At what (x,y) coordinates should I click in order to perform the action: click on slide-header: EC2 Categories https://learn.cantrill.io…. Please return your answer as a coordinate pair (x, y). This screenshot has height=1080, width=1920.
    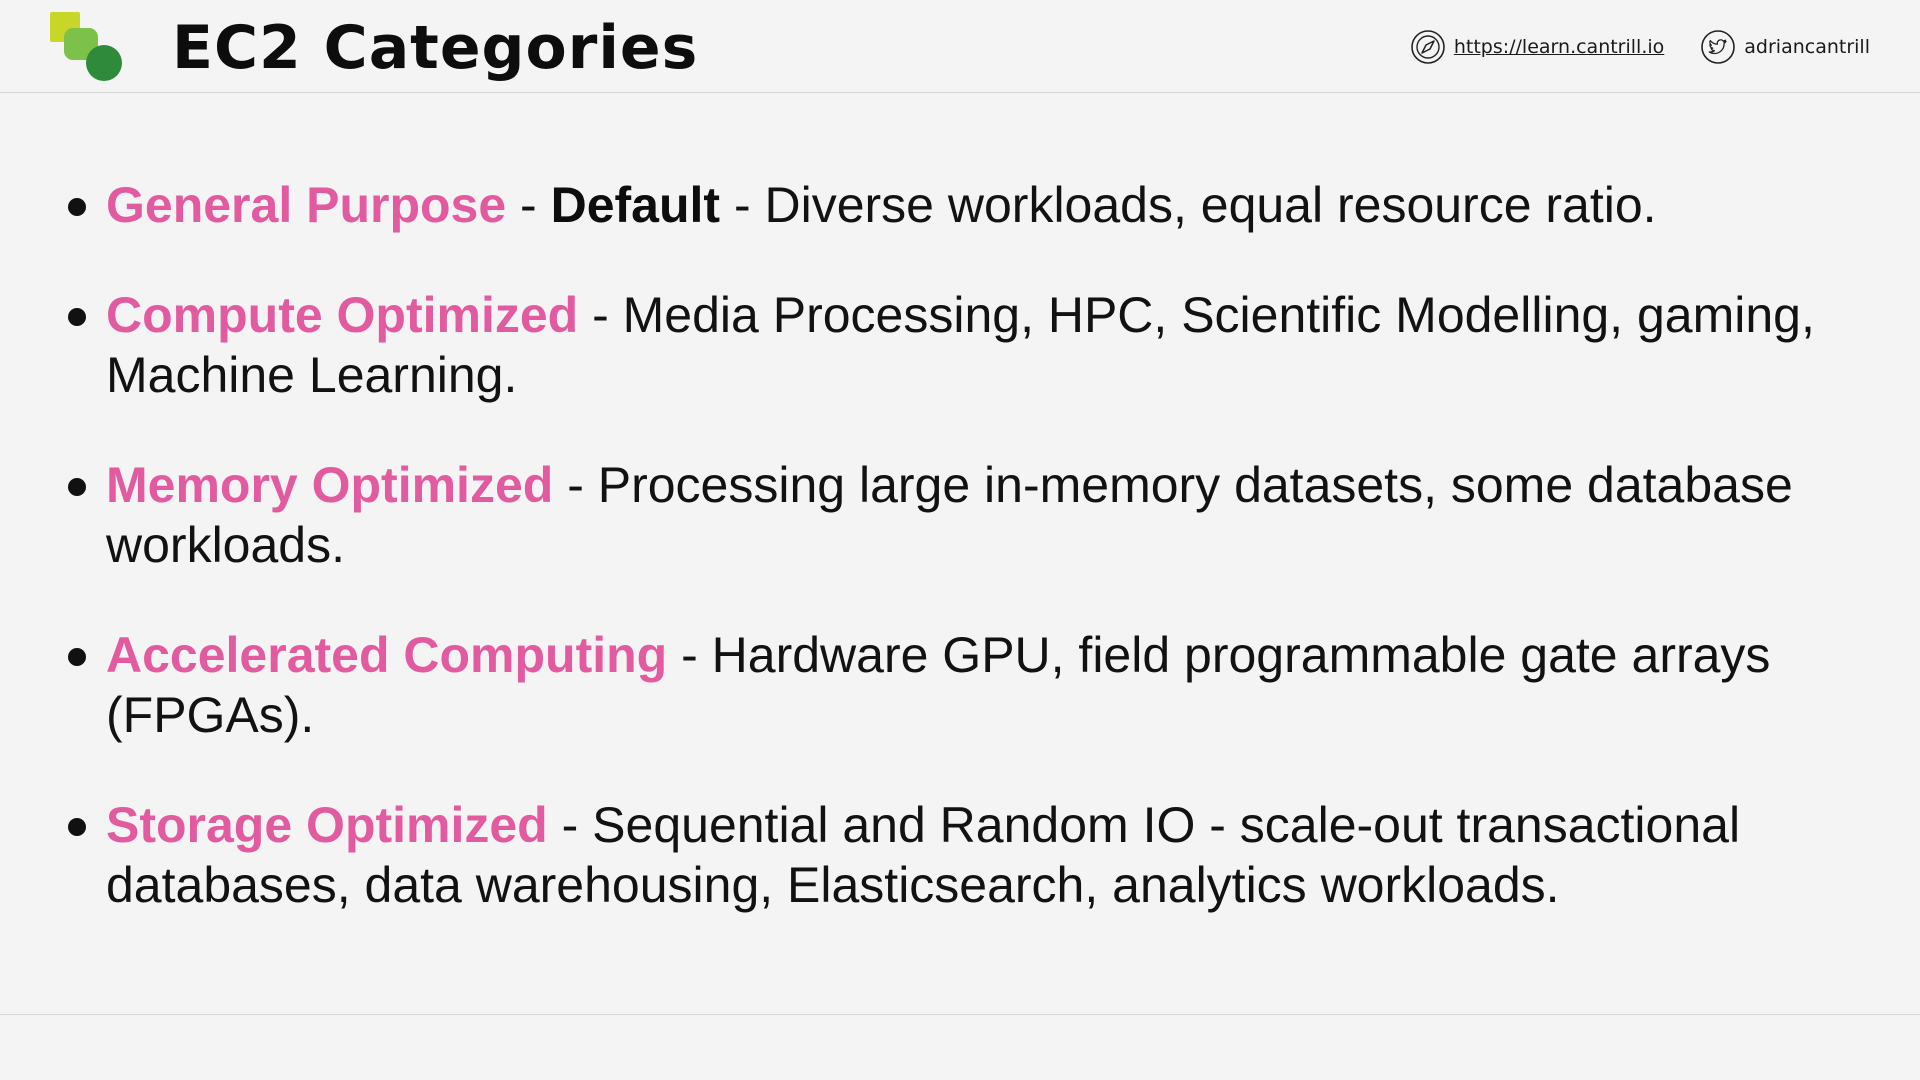
    Looking at the image, I should click on (960, 46).